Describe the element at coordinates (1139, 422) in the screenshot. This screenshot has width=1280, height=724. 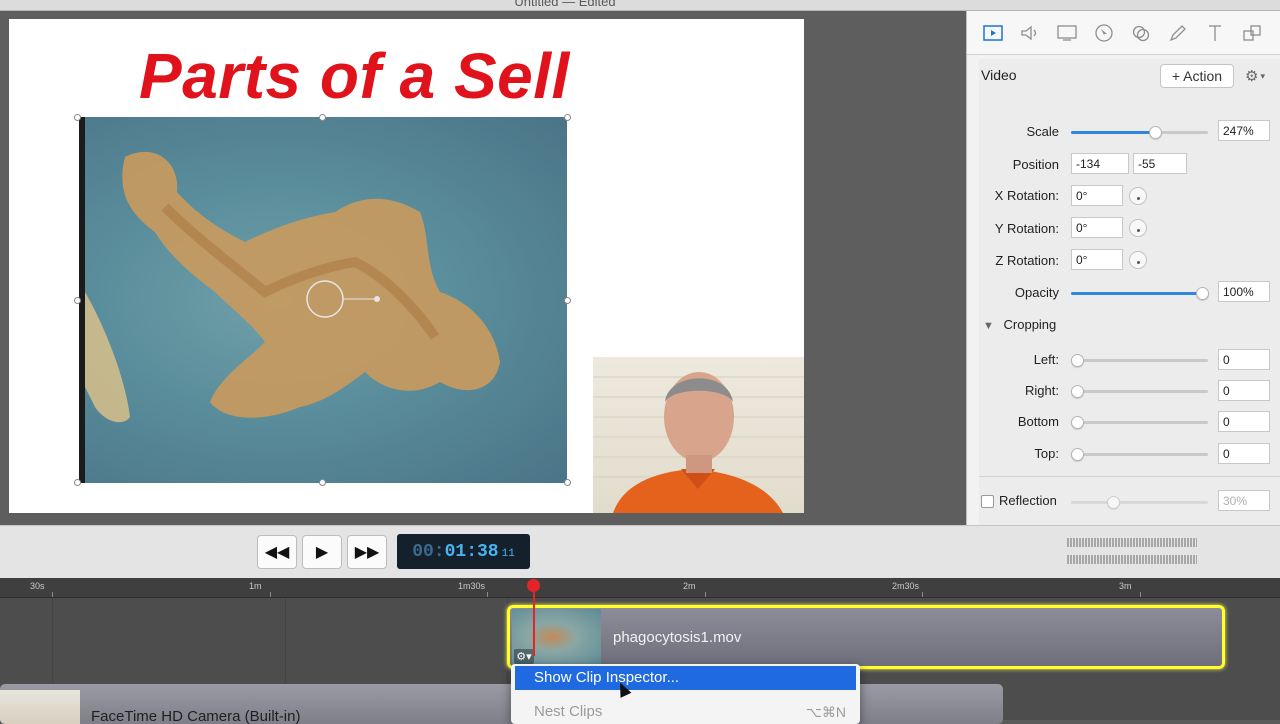
I see `crop-bottom-slider` at that location.